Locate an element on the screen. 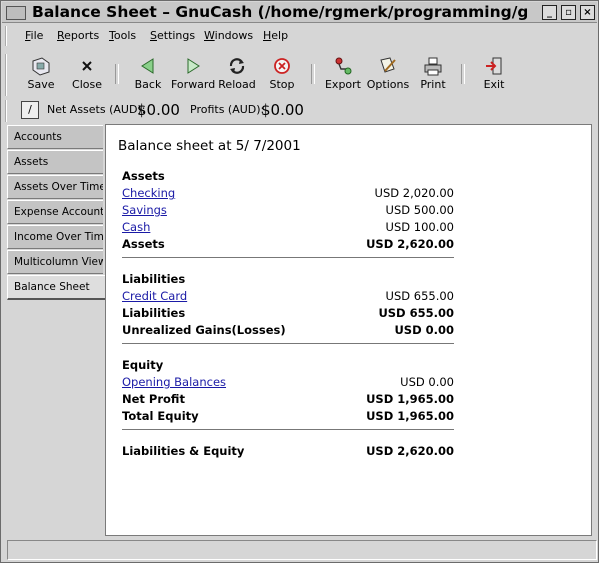 This screenshot has height=563, width=599. table-row: Cash USD 100.00 is located at coordinates (288, 227).